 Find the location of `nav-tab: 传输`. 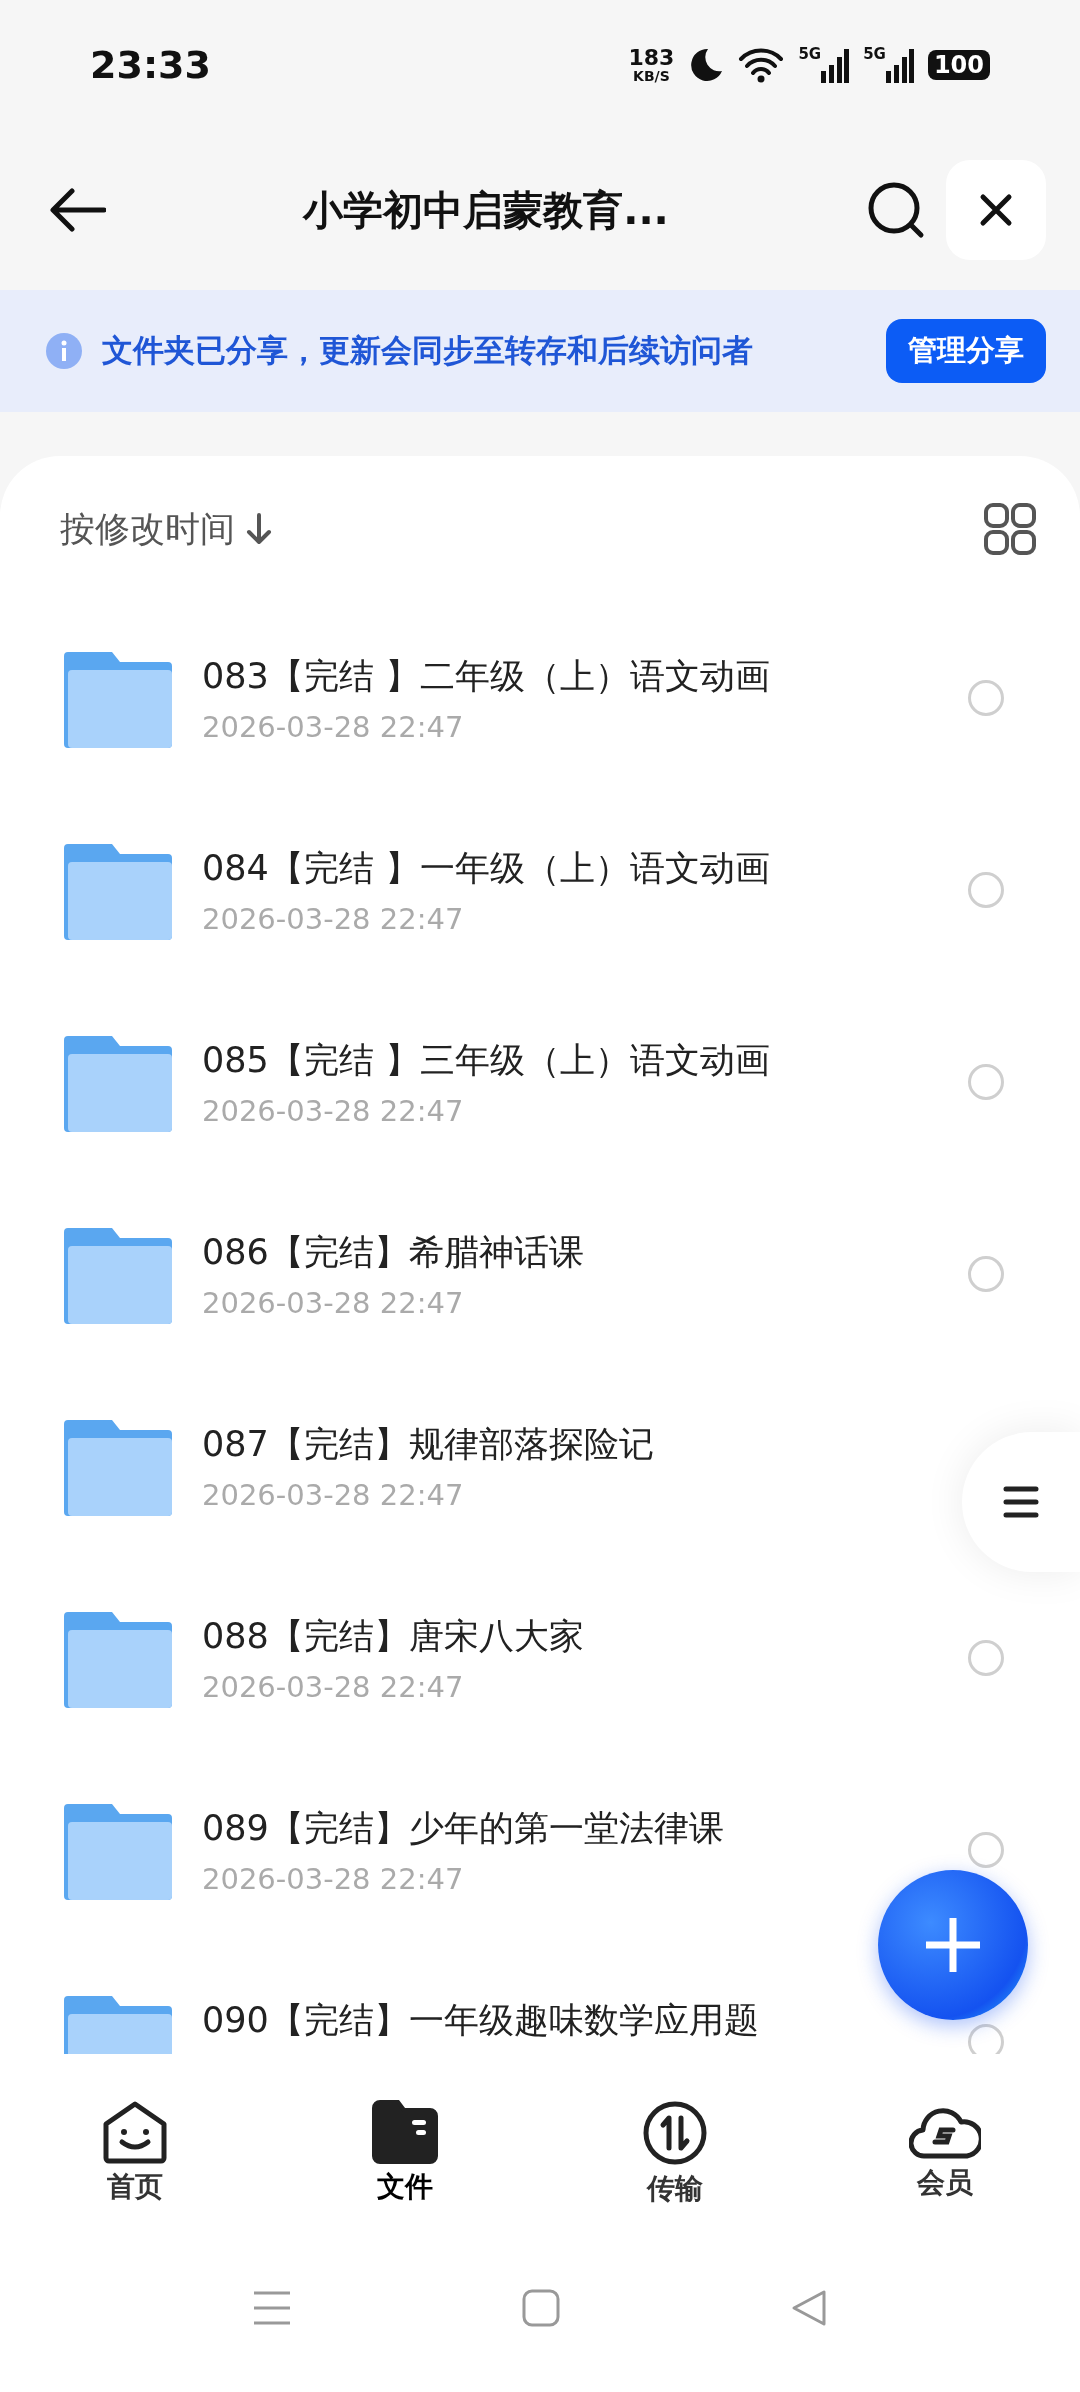

nav-tab: 传输 is located at coordinates (675, 2154).